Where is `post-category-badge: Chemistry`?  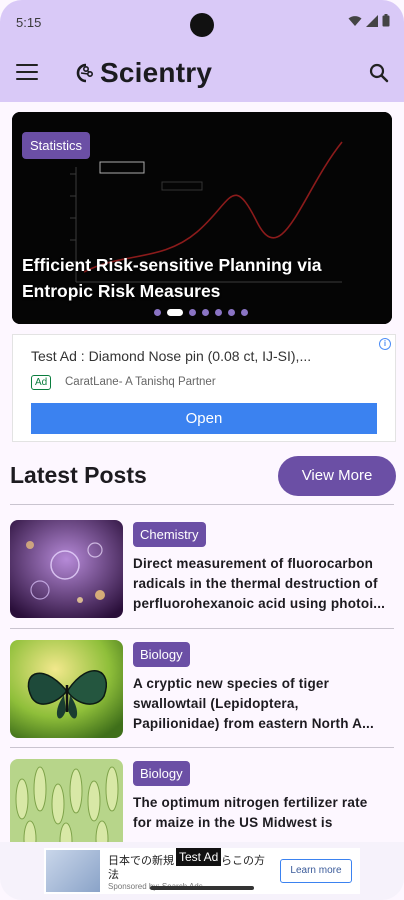
post-category-badge: Chemistry is located at coordinates (169, 534).